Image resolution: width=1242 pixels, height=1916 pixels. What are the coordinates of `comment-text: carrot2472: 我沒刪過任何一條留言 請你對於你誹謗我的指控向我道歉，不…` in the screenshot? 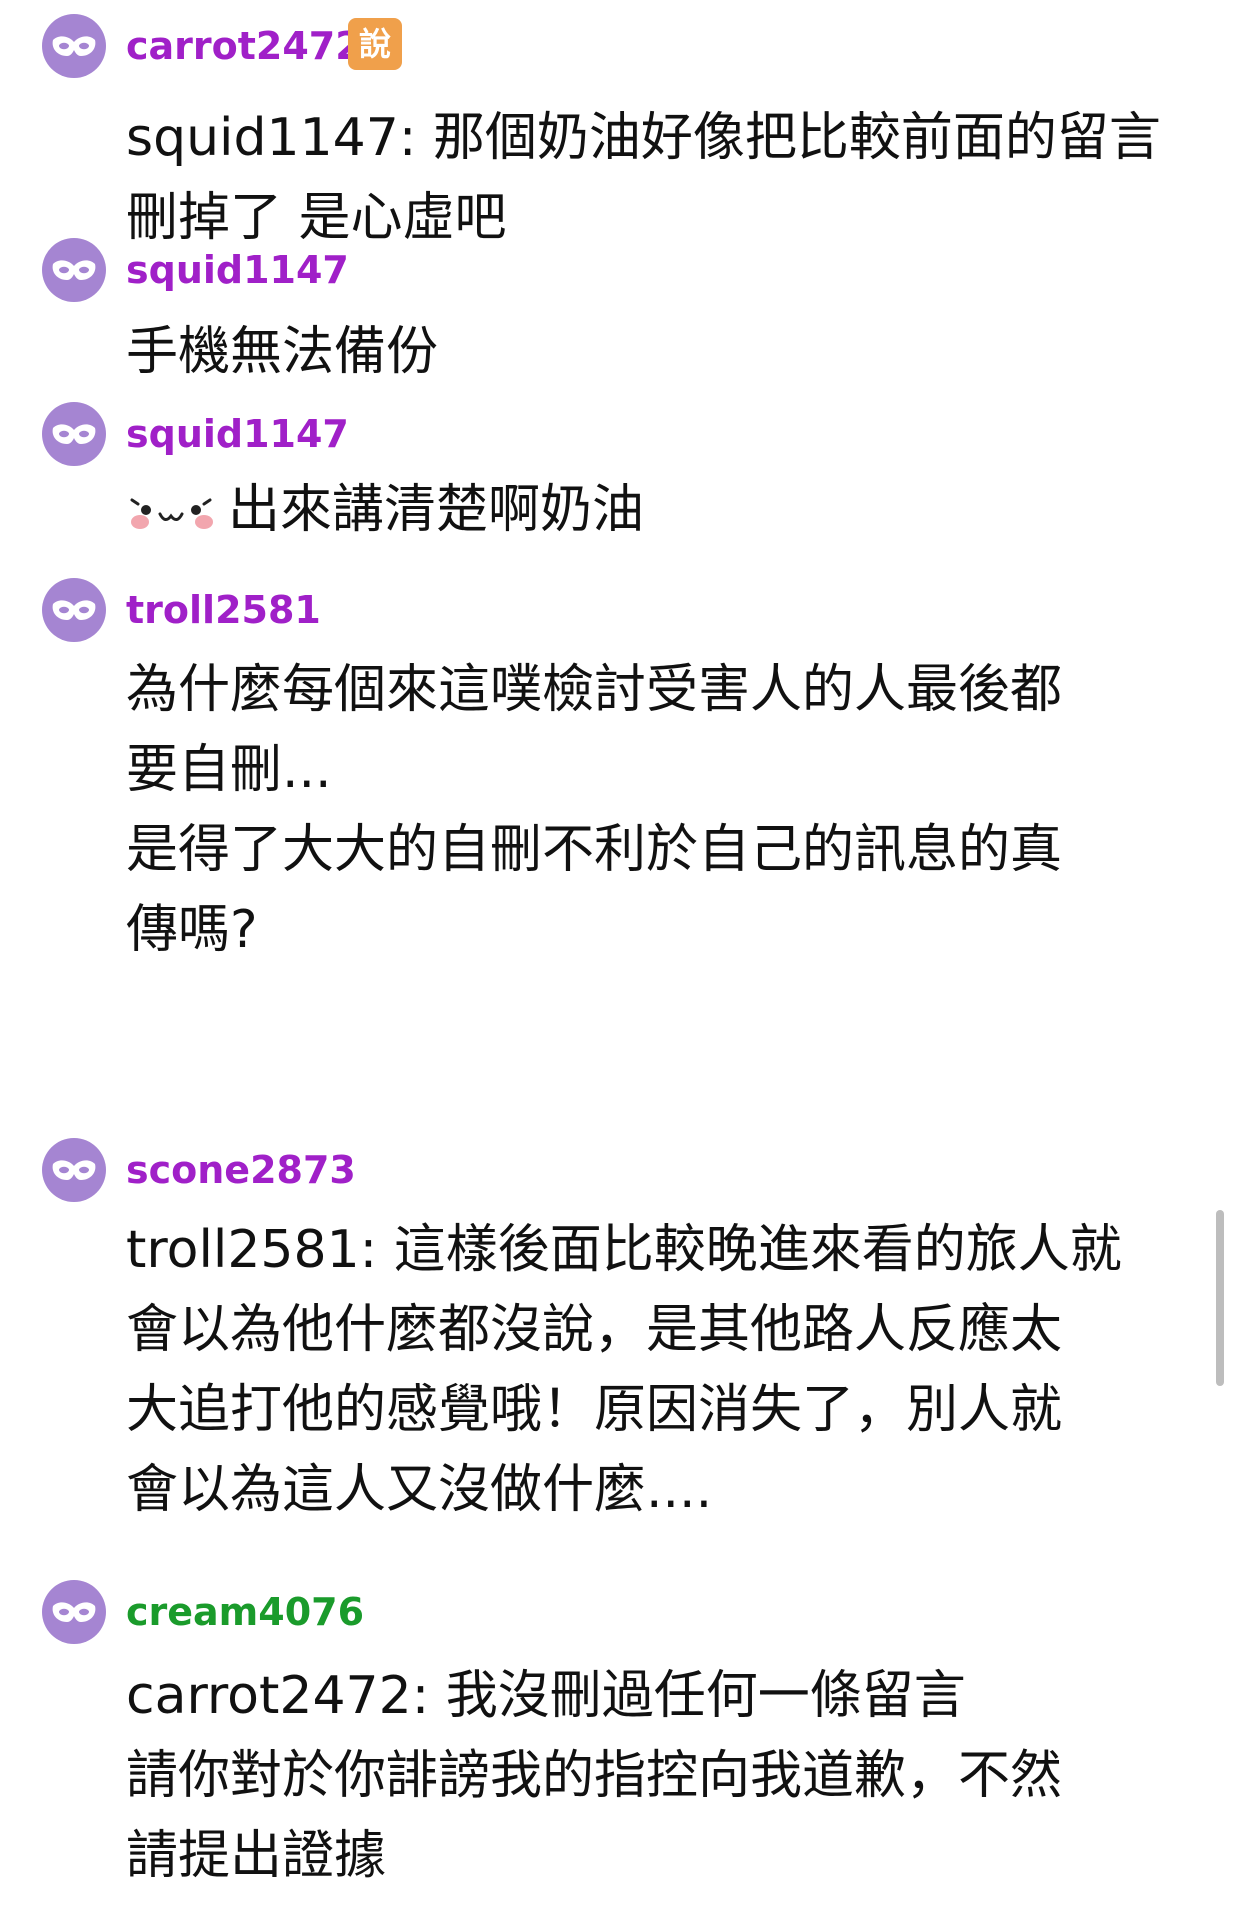 It's located at (594, 1776).